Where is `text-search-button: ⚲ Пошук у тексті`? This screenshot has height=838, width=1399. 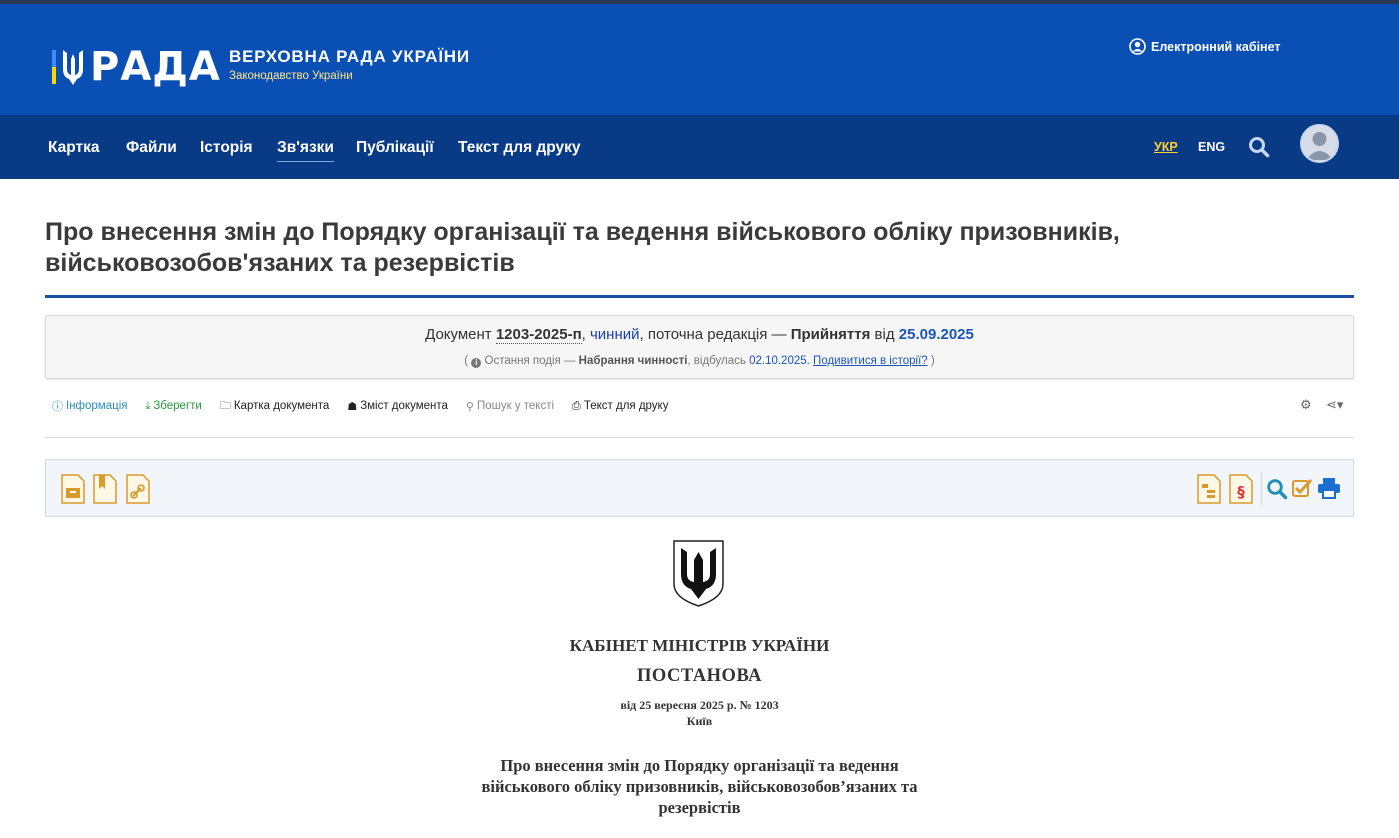 text-search-button: ⚲ Пошук у тексті is located at coordinates (510, 406).